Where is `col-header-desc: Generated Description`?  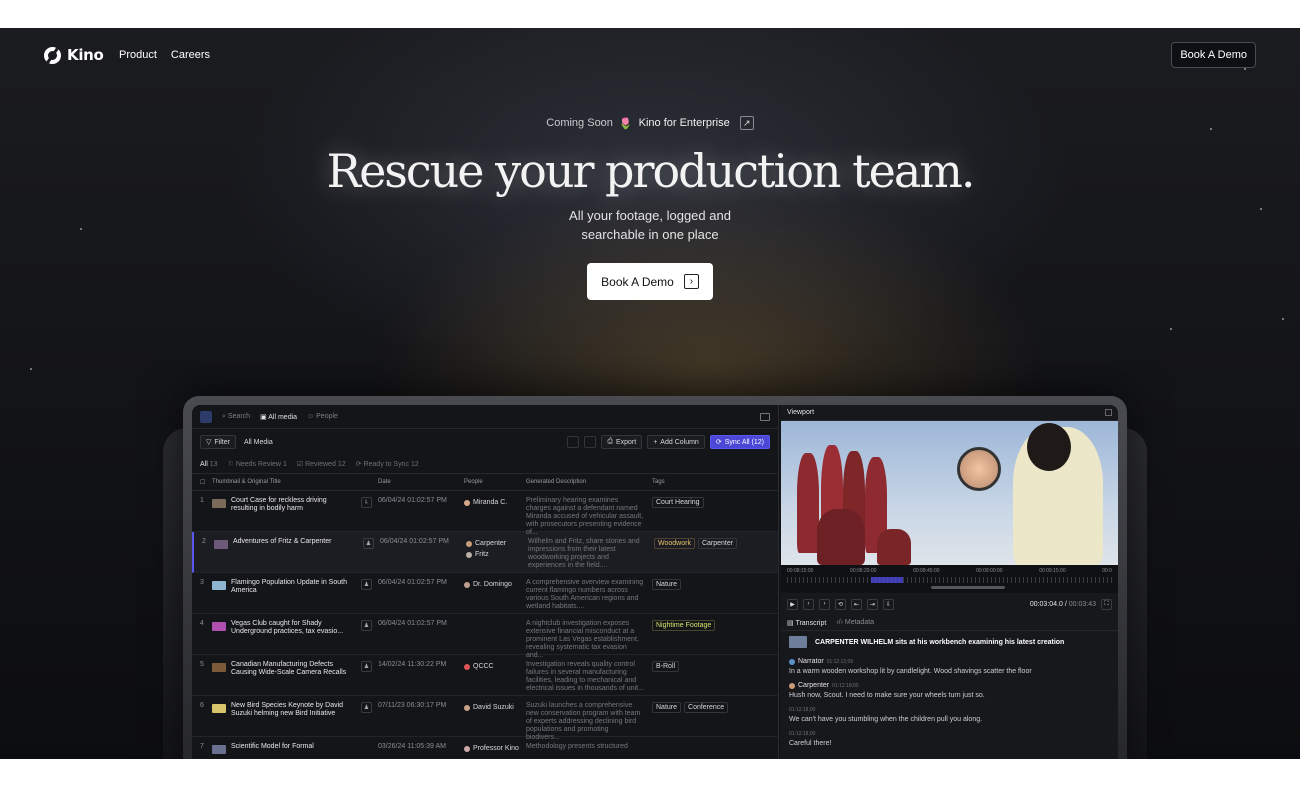
col-header-desc: Generated Description is located at coordinates (589, 482).